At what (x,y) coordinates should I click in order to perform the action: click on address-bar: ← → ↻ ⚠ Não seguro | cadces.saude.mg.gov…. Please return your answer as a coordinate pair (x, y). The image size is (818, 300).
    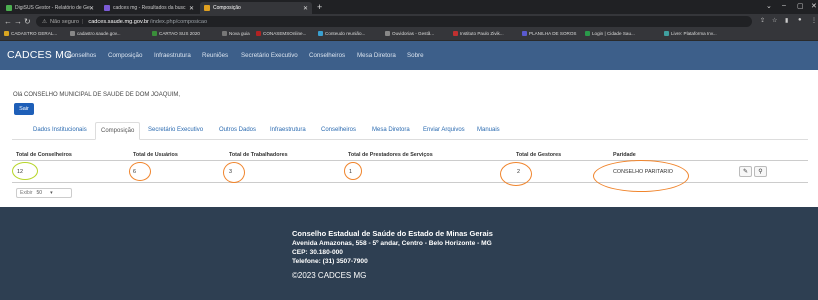
    Looking at the image, I should click on (409, 21).